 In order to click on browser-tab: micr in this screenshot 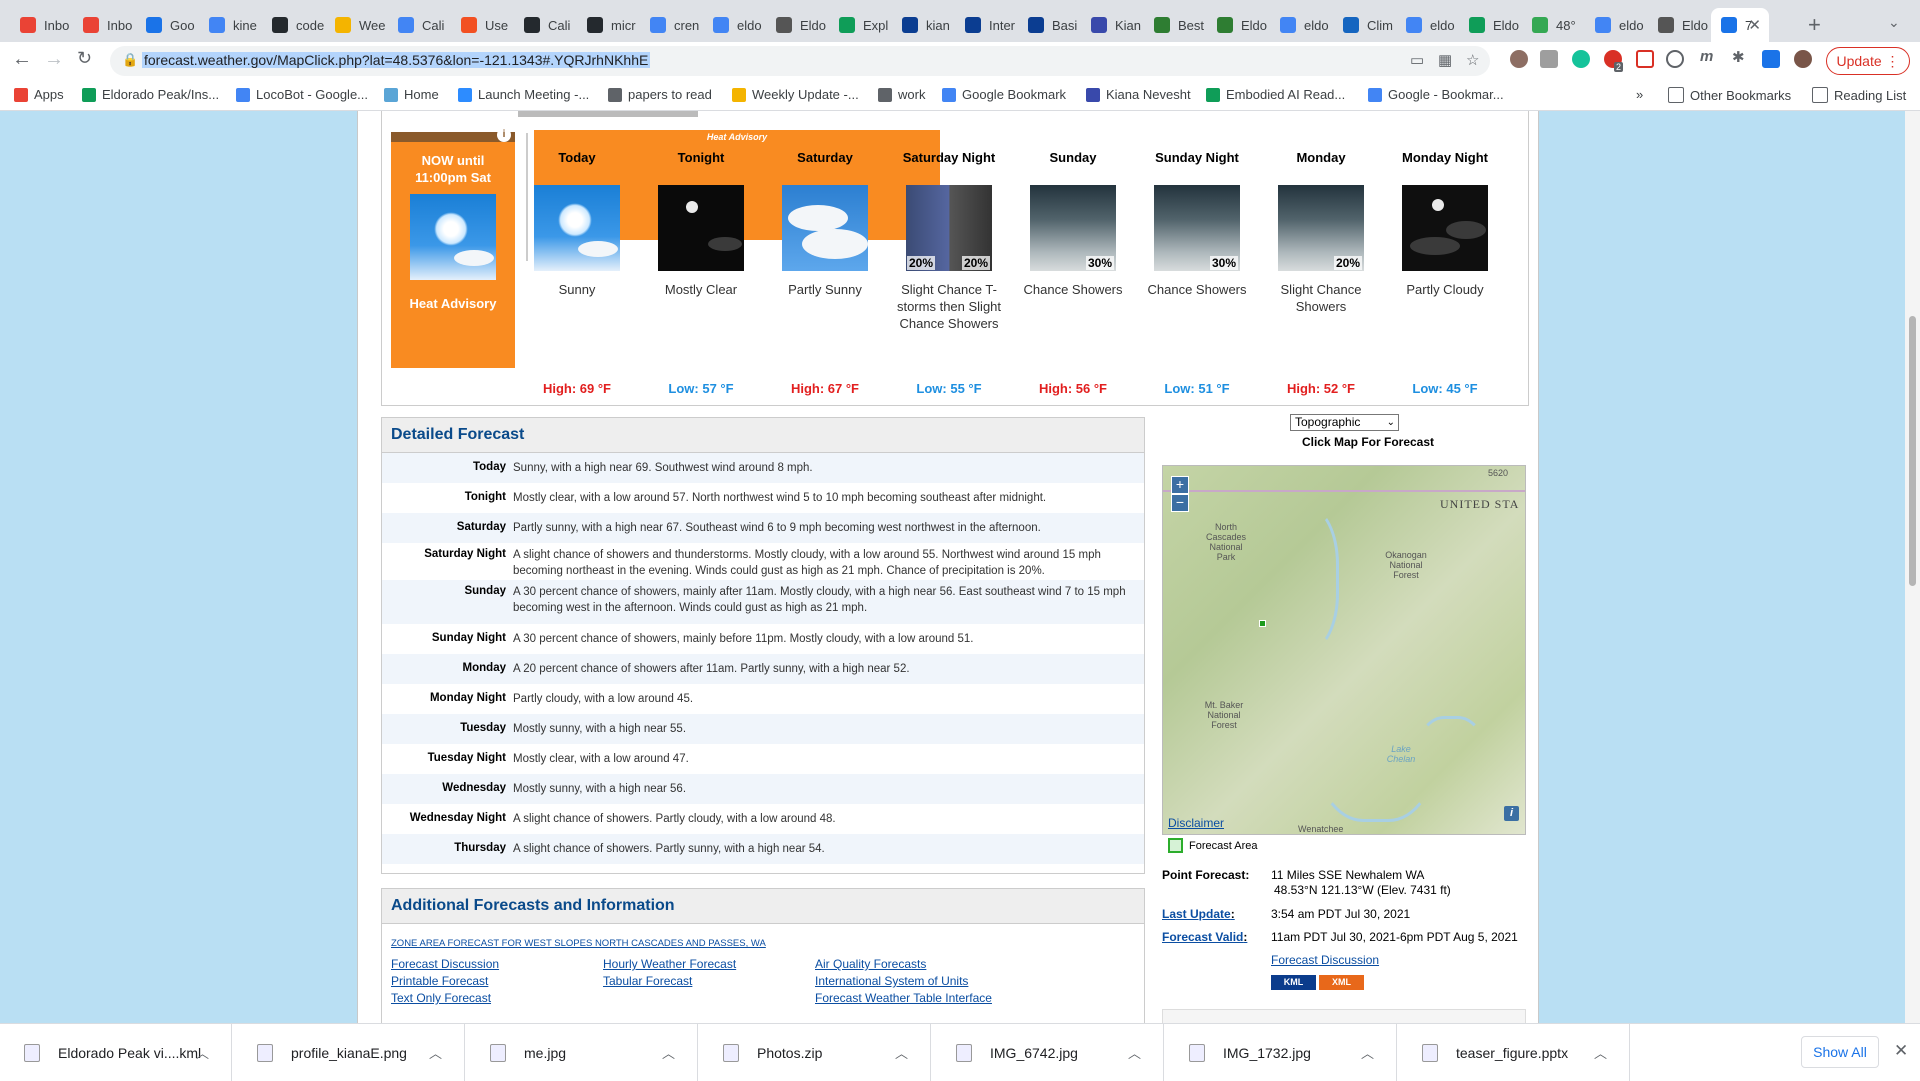, I will do `click(608, 25)`.